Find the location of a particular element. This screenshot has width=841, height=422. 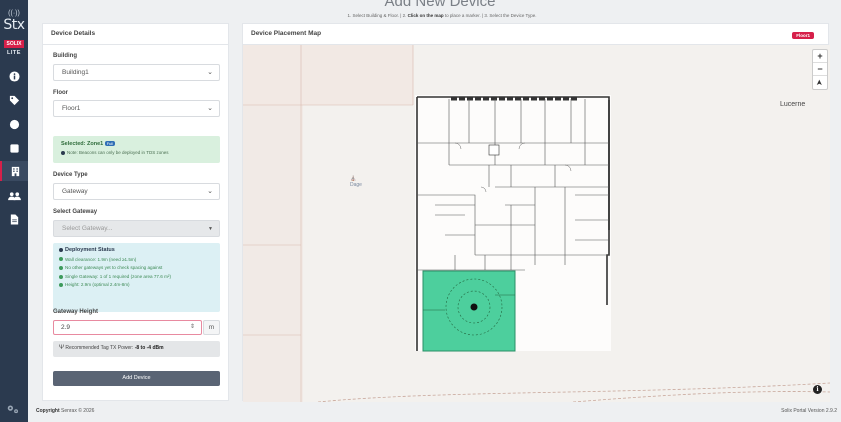

info-dot-icon is located at coordinates (63, 152).